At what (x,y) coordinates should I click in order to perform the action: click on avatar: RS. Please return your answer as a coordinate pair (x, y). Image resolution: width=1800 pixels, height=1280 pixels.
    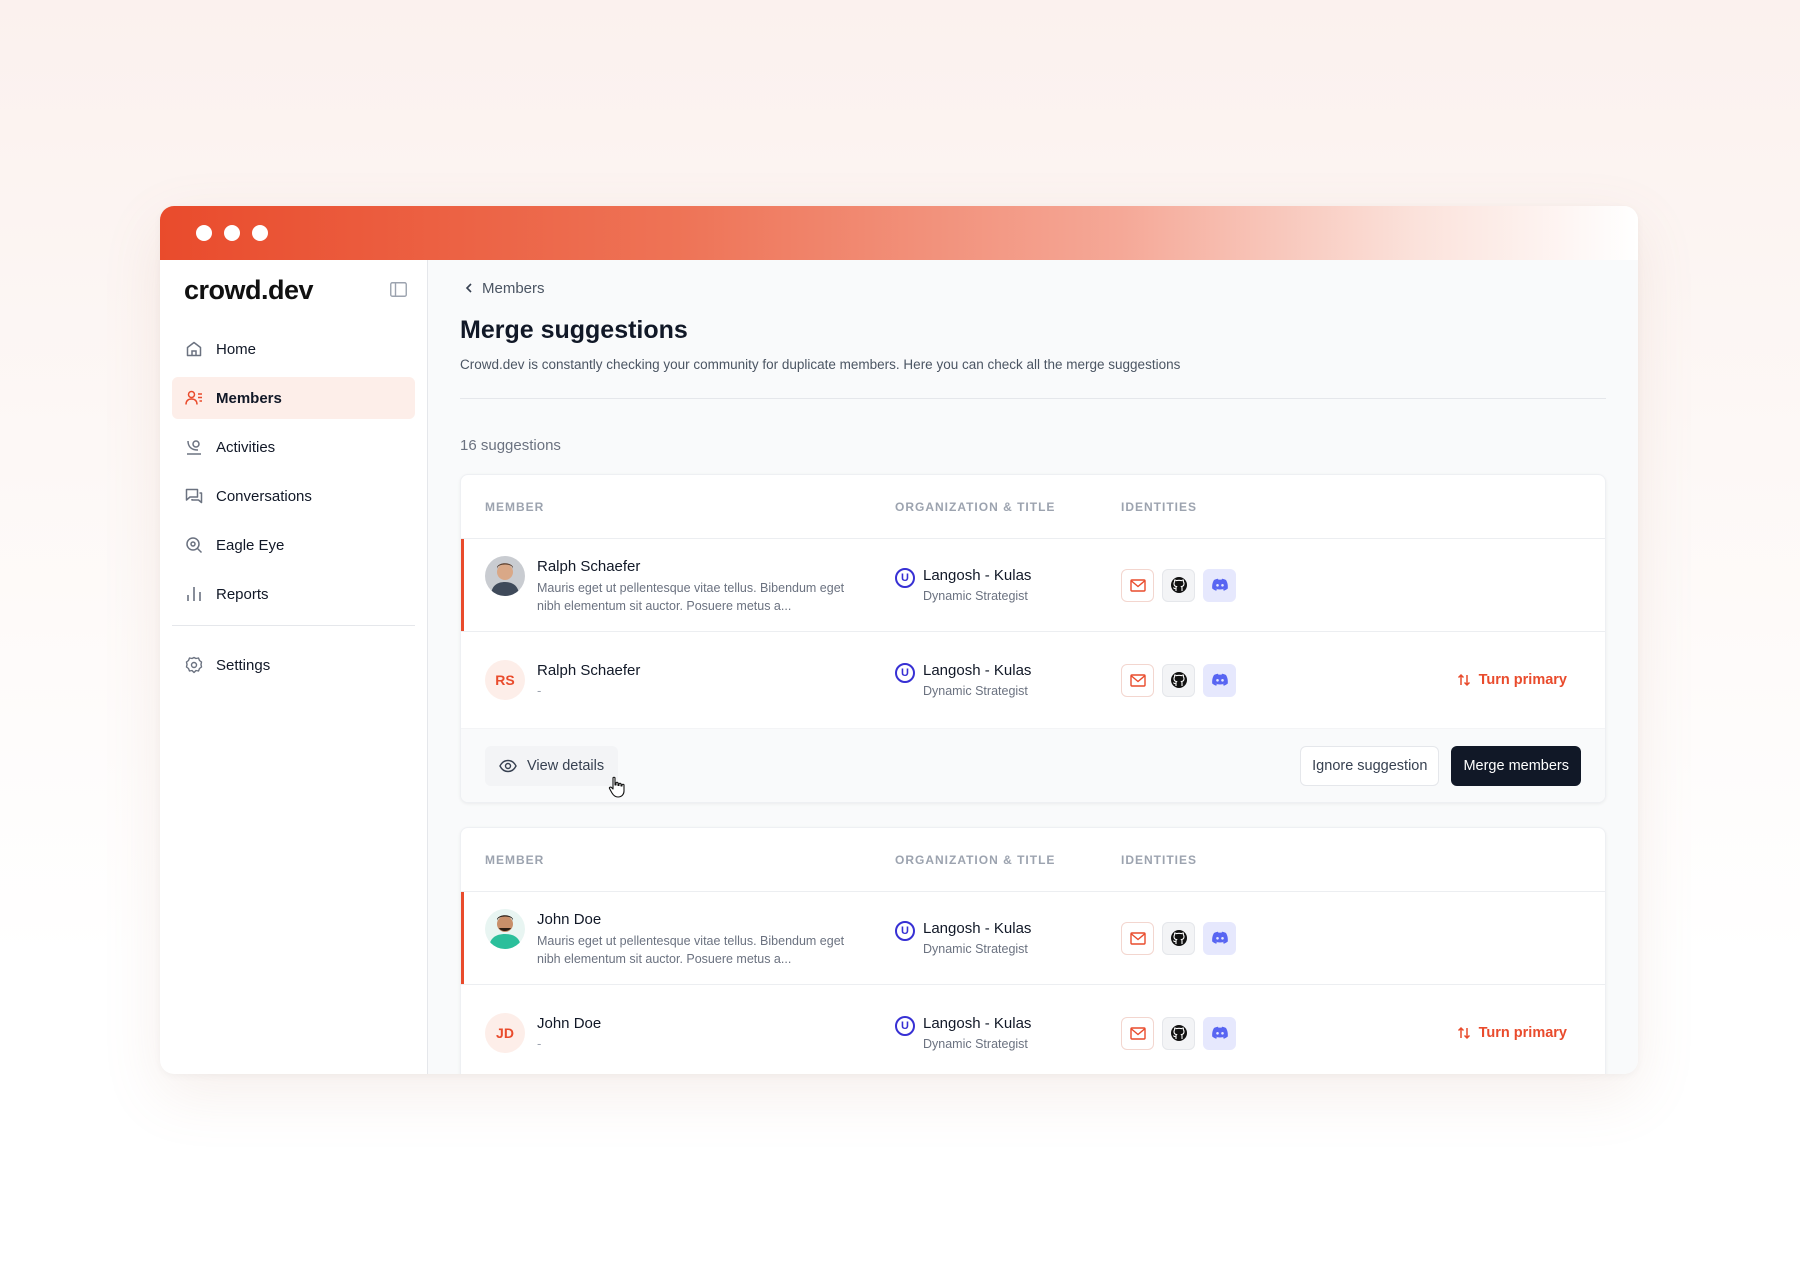
    Looking at the image, I should click on (505, 680).